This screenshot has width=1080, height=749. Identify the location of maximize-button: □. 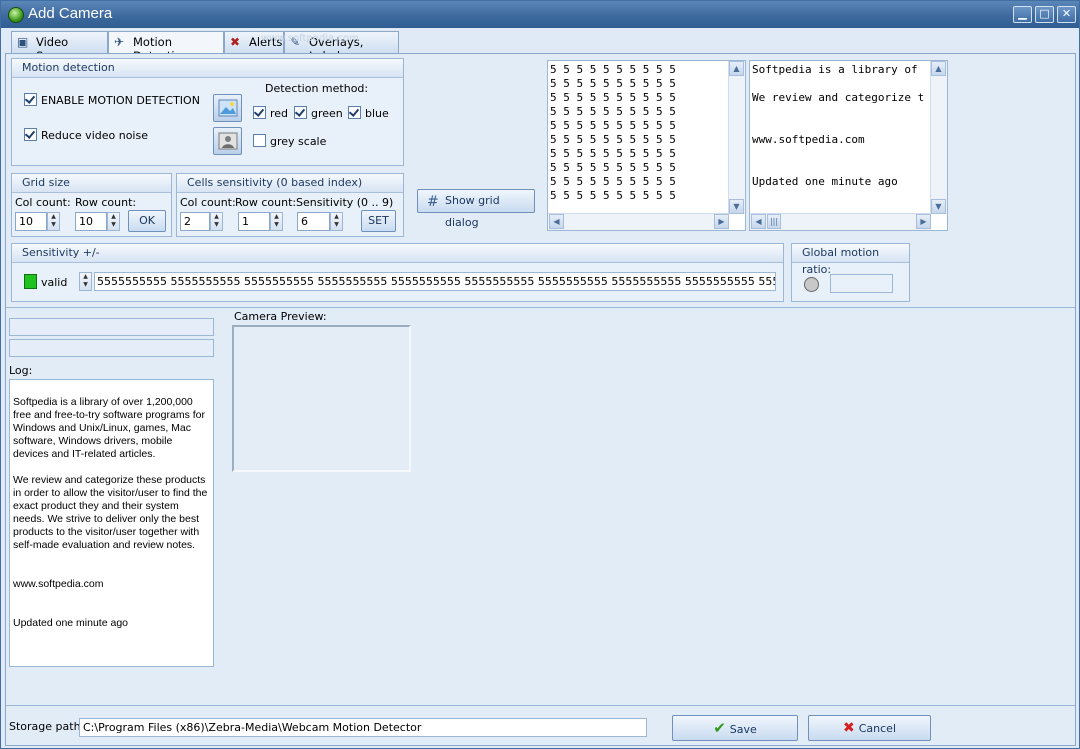
(1044, 14).